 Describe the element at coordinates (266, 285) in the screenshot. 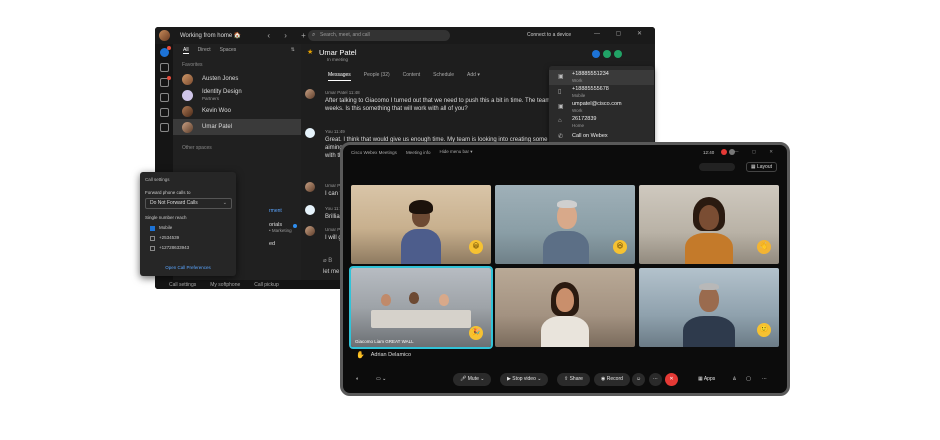

I see `call-pickup-button: Call pickup` at that location.